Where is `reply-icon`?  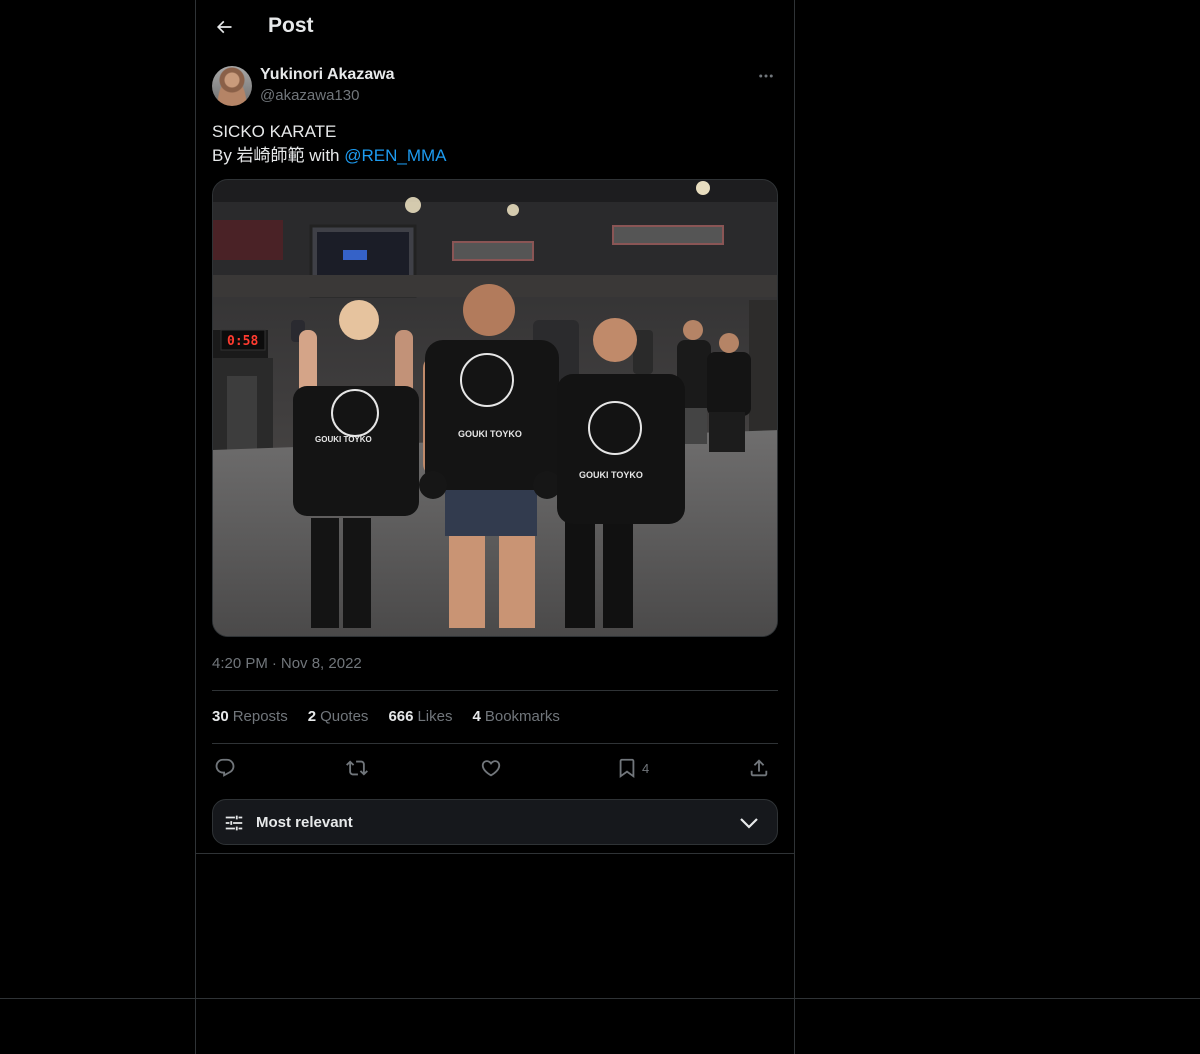 reply-icon is located at coordinates (225, 767).